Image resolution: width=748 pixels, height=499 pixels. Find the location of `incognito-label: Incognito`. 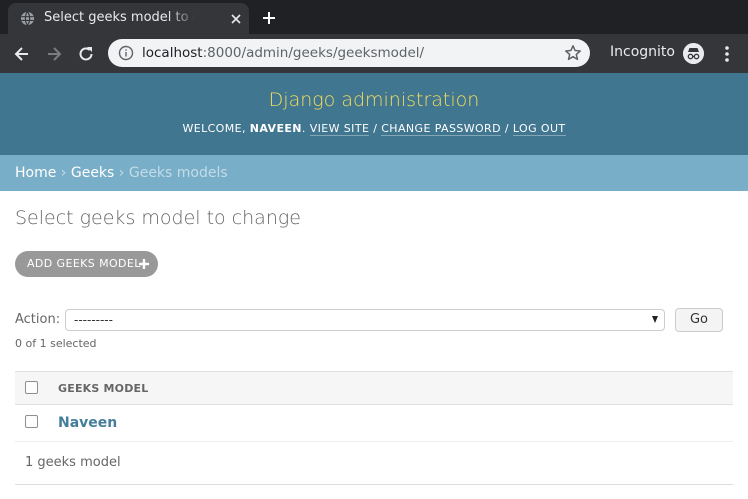

incognito-label: Incognito is located at coordinates (642, 52).